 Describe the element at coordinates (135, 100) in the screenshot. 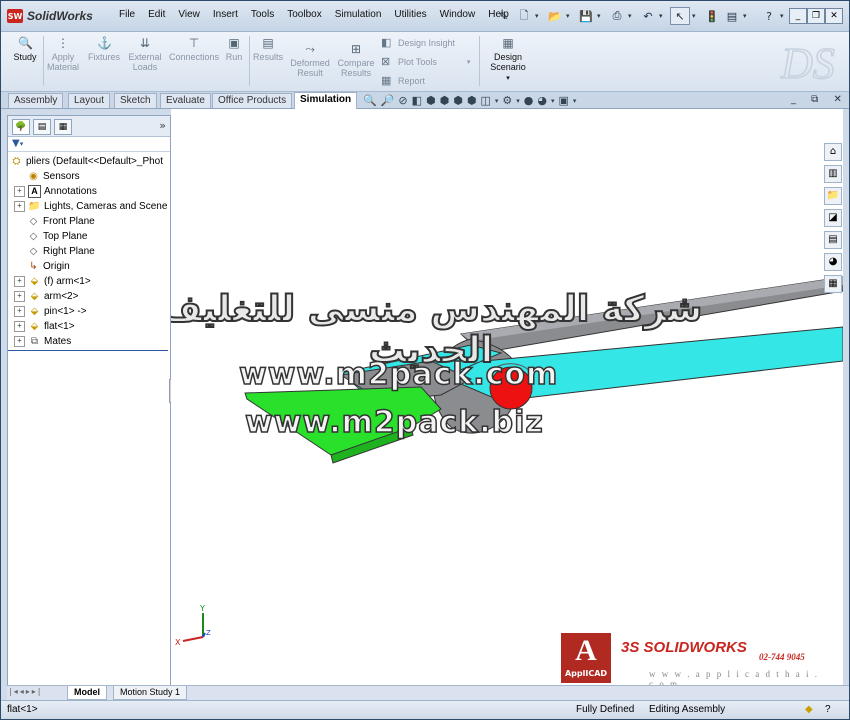

I see `tab-sketch: Sketch` at that location.